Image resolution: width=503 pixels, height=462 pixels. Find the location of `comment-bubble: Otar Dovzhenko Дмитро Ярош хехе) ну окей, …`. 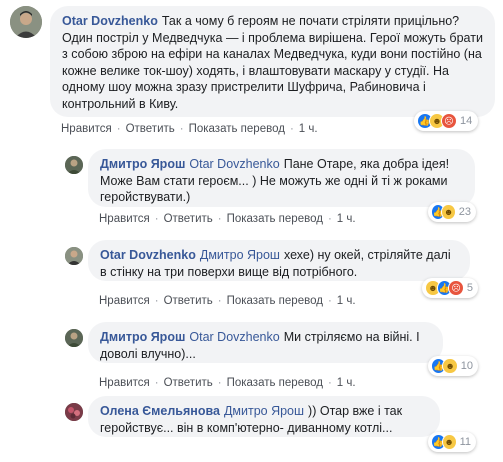

comment-bubble: Otar Dovzhenko Дмитро Ярош хехе) ну окей, … is located at coordinates (279, 260).